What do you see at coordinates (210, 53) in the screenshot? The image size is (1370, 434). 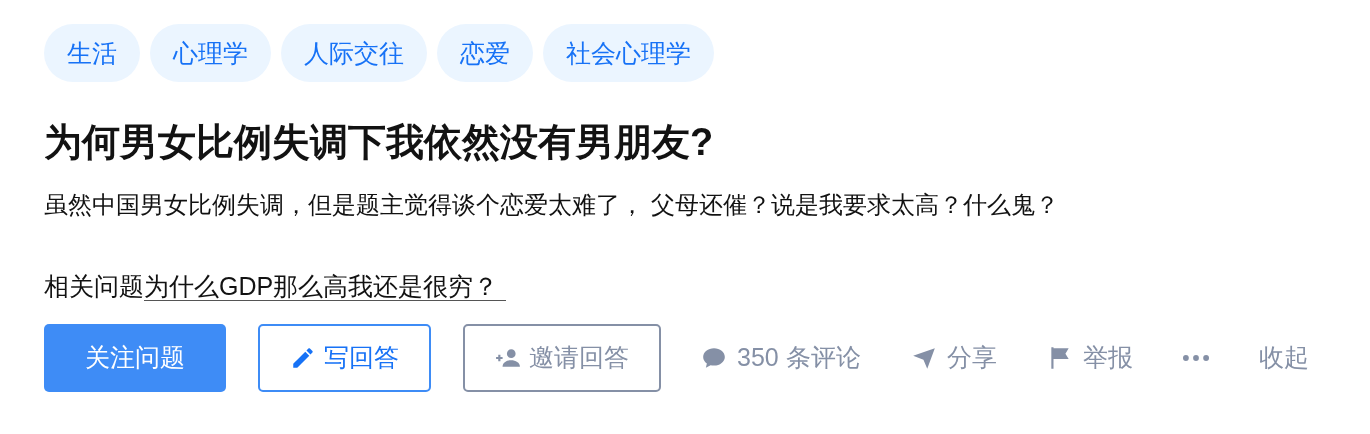 I see `topic-tag: 心理学` at bounding box center [210, 53].